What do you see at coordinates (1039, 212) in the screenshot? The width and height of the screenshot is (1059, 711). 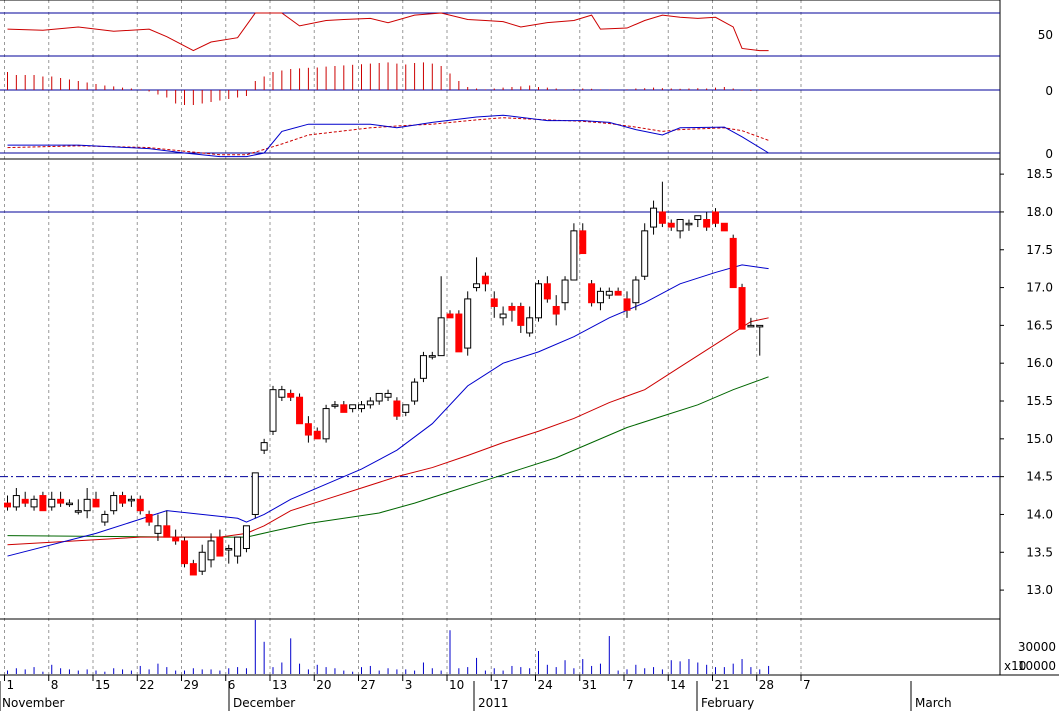 I see `price-tick-label: 18.0` at bounding box center [1039, 212].